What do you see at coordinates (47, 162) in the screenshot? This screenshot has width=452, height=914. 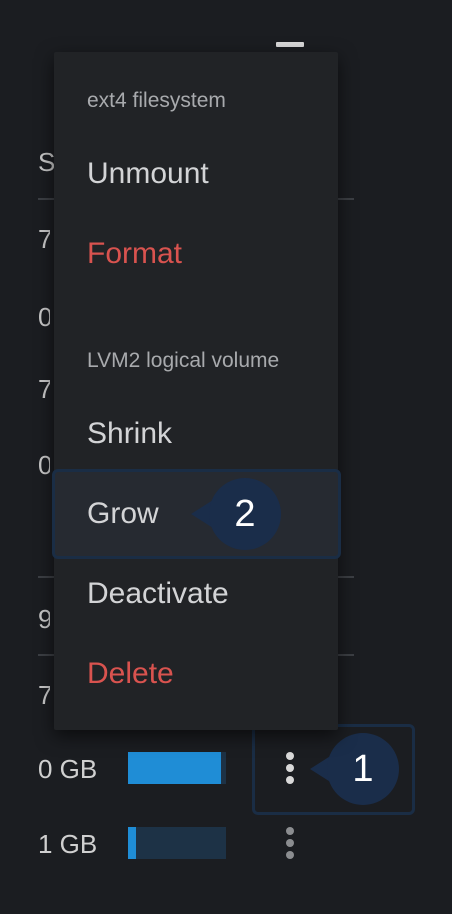 I see `size-column-header: S` at bounding box center [47, 162].